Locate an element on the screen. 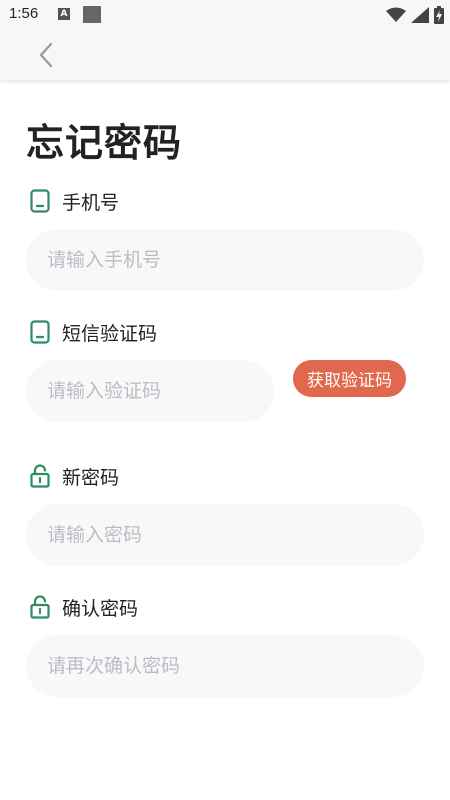  new-password-input-container is located at coordinates (225, 535).